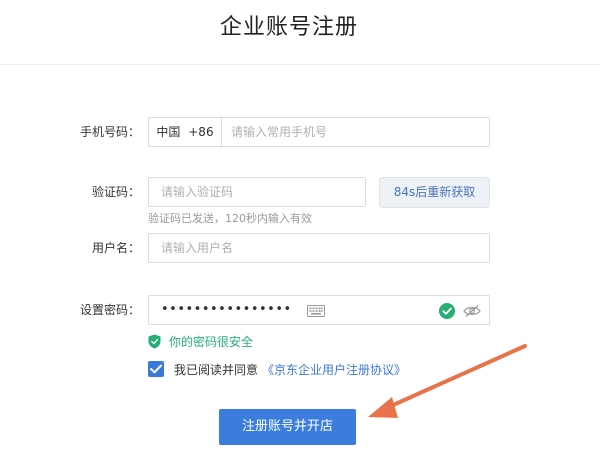  I want to click on password-label: 设置密码：, so click(109, 310).